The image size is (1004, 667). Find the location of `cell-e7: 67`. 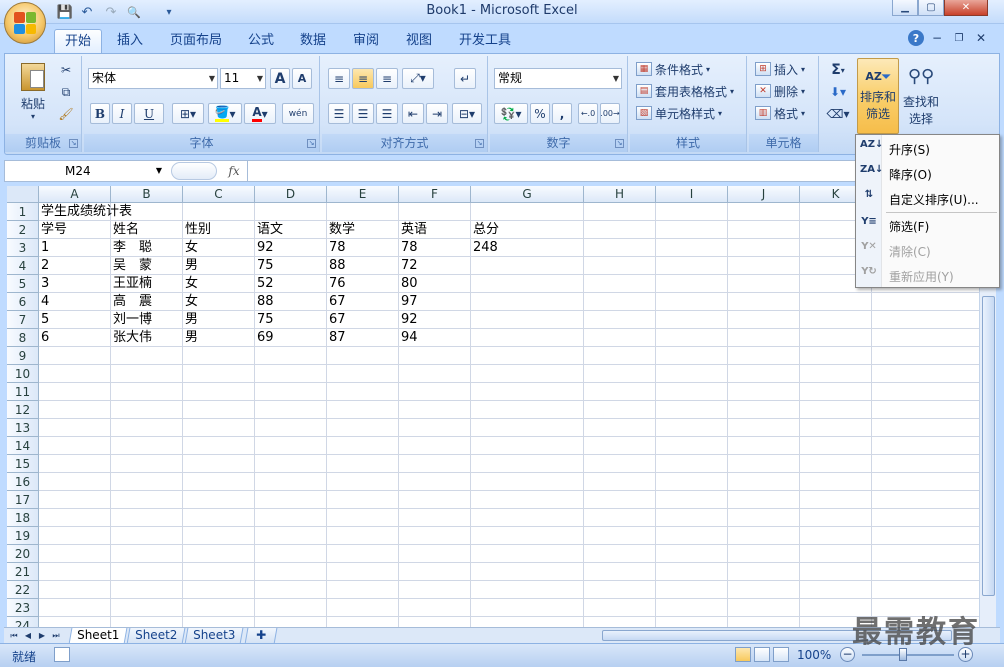

cell-e7: 67 is located at coordinates (336, 320).